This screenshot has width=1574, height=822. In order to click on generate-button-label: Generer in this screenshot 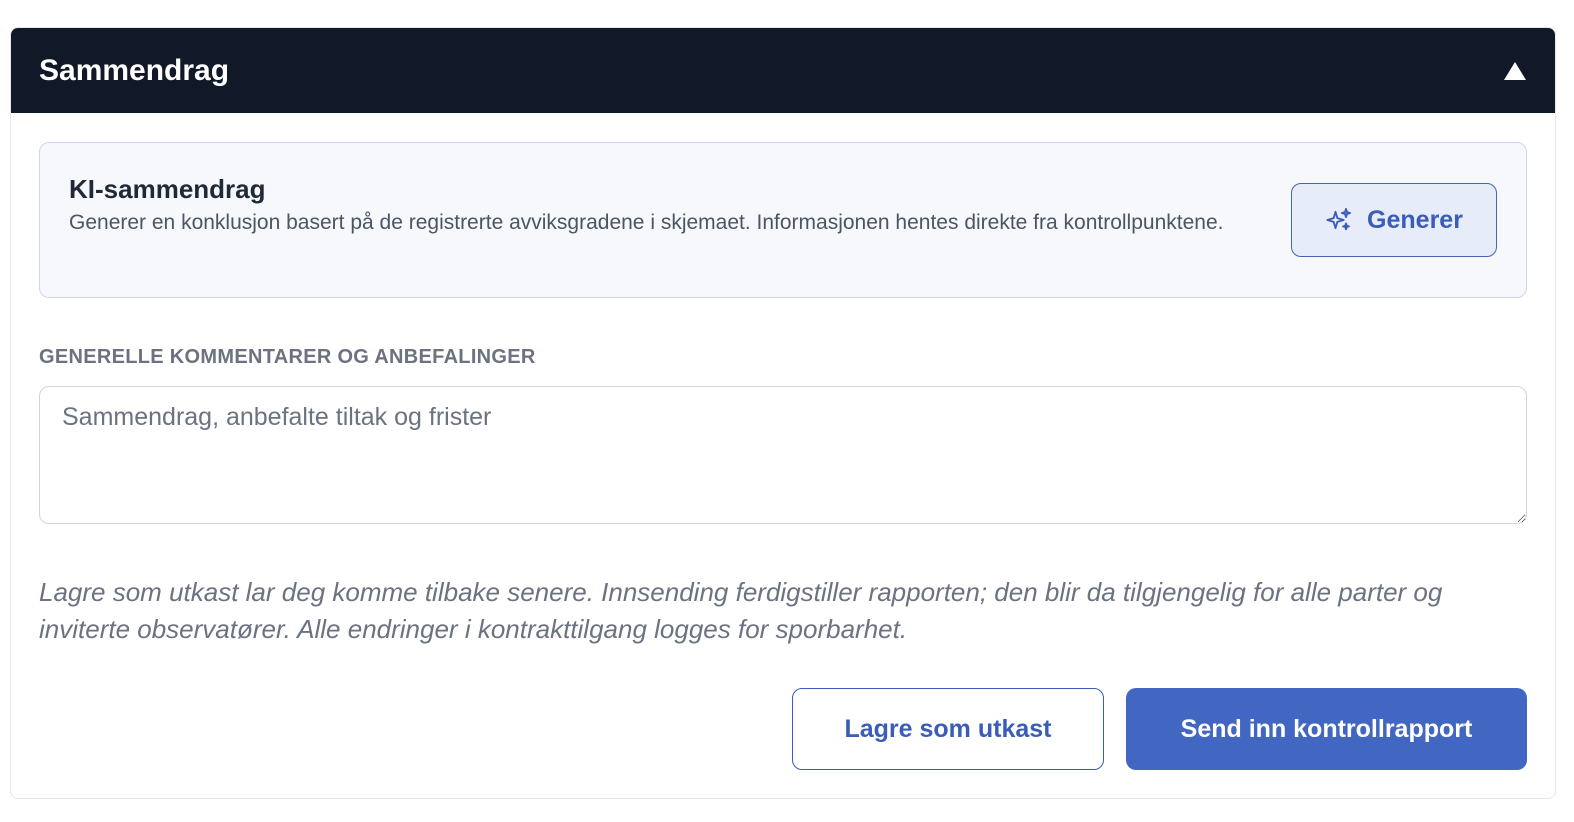, I will do `click(1415, 219)`.